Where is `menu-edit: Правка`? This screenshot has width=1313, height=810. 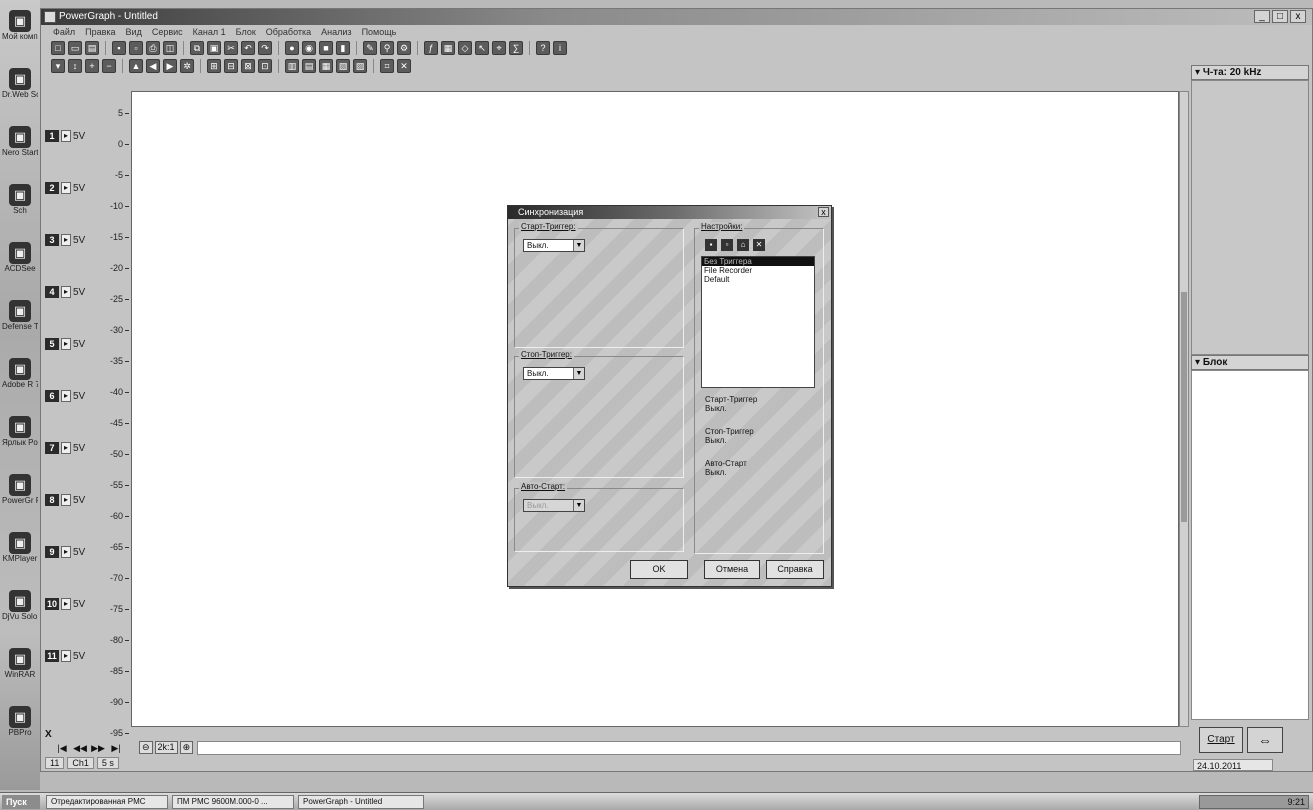
menu-edit: Правка is located at coordinates (100, 32).